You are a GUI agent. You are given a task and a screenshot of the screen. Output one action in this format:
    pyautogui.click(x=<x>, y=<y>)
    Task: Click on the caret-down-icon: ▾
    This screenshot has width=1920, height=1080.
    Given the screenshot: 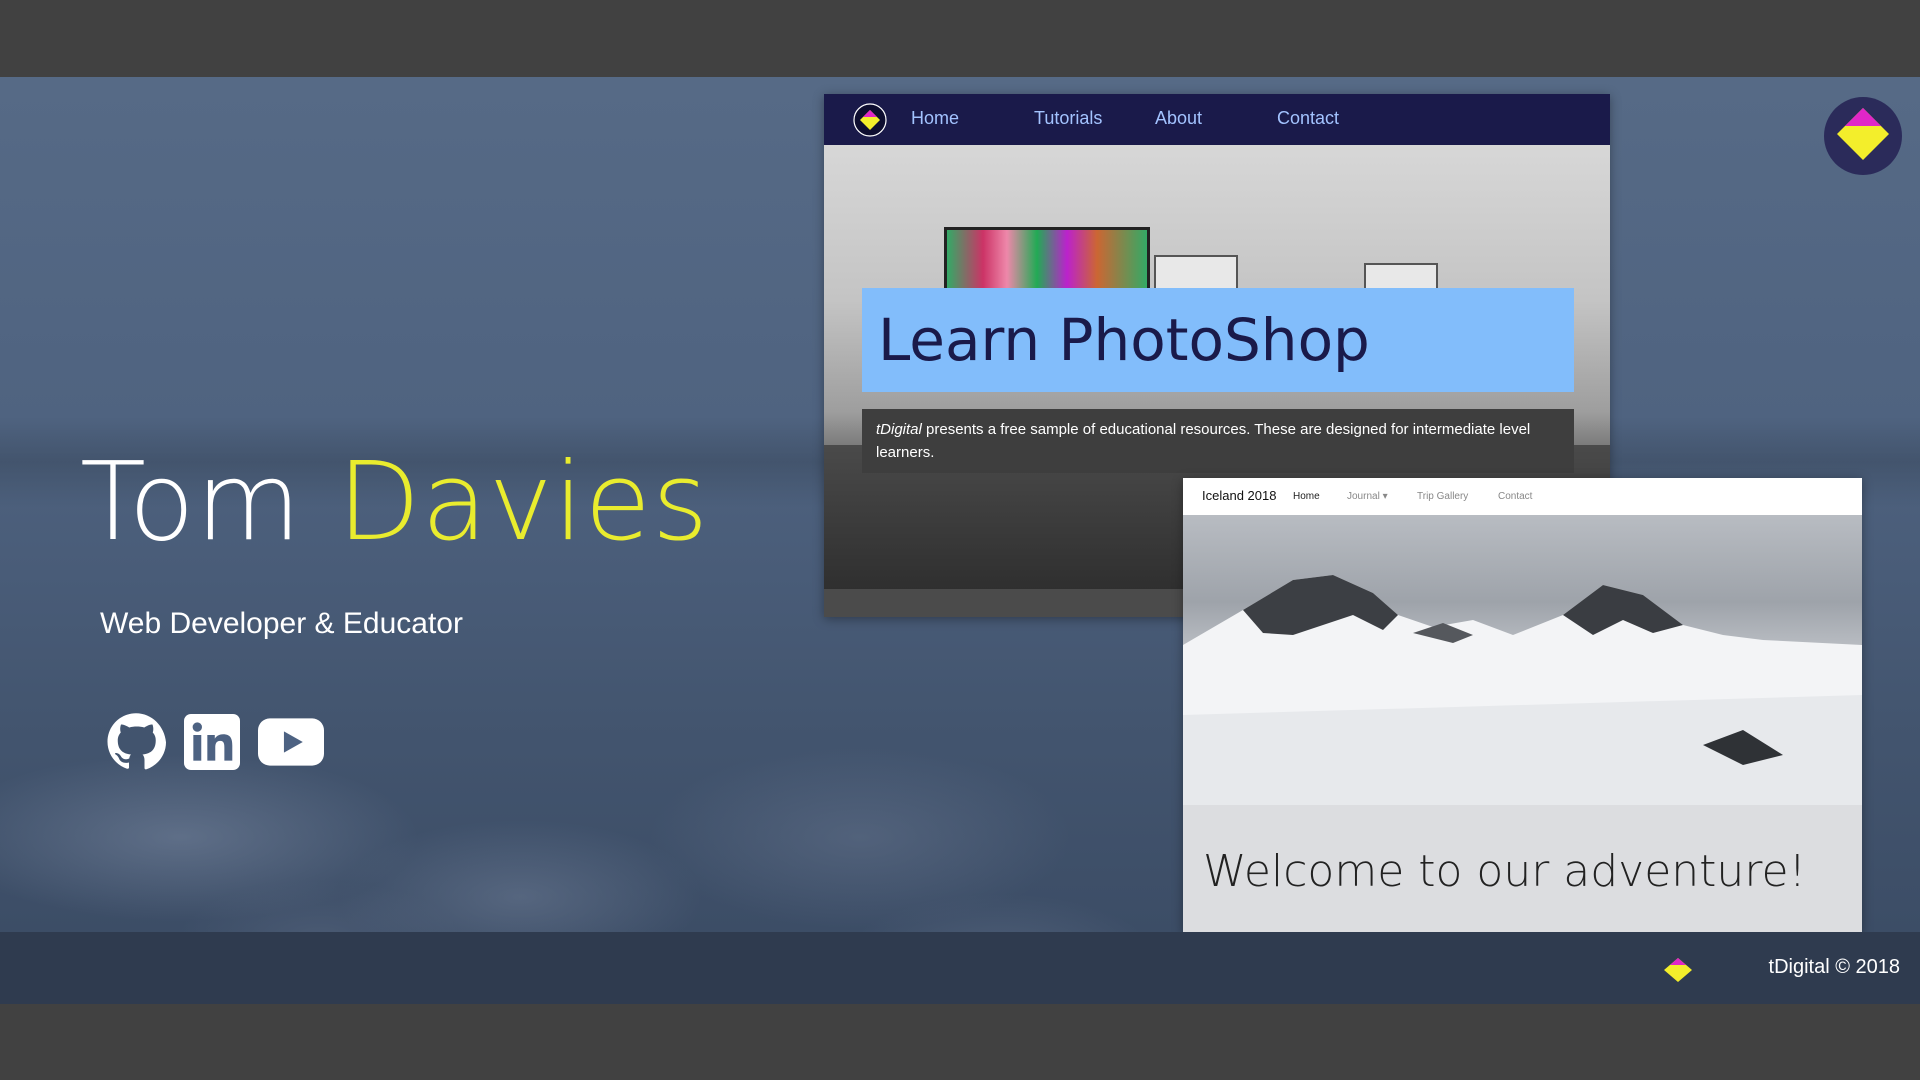 What is the action you would take?
    pyautogui.click(x=1385, y=496)
    